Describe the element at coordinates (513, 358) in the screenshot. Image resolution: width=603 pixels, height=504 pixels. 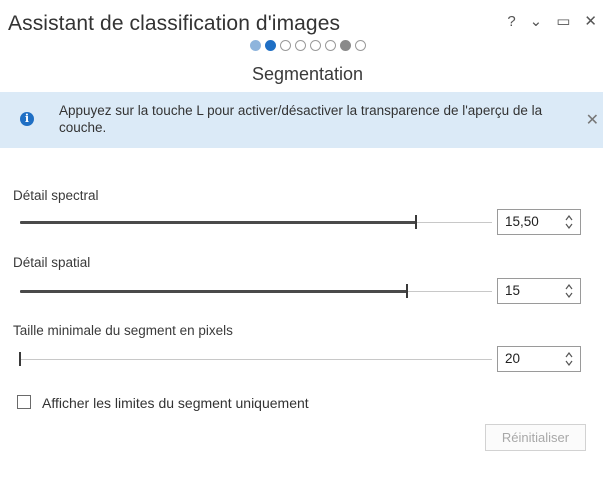
I see `min-segment-size-value: 20` at that location.